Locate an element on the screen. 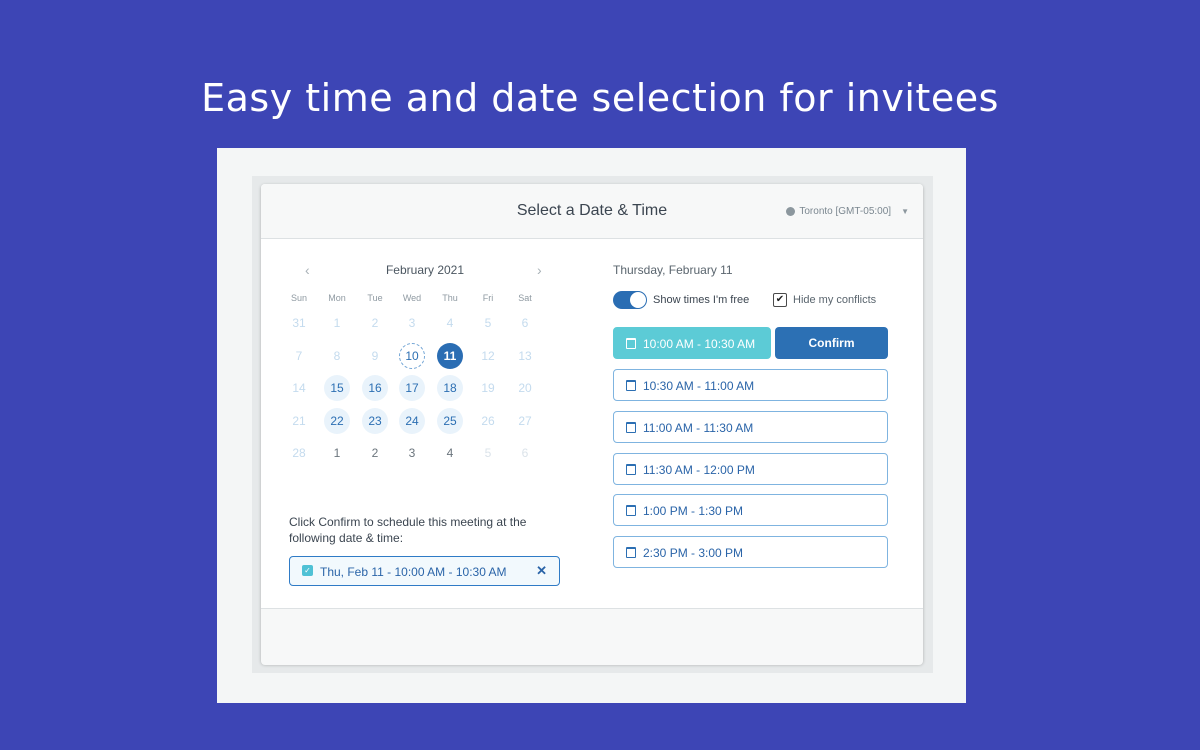  calendar-day: 28 is located at coordinates (299, 453).